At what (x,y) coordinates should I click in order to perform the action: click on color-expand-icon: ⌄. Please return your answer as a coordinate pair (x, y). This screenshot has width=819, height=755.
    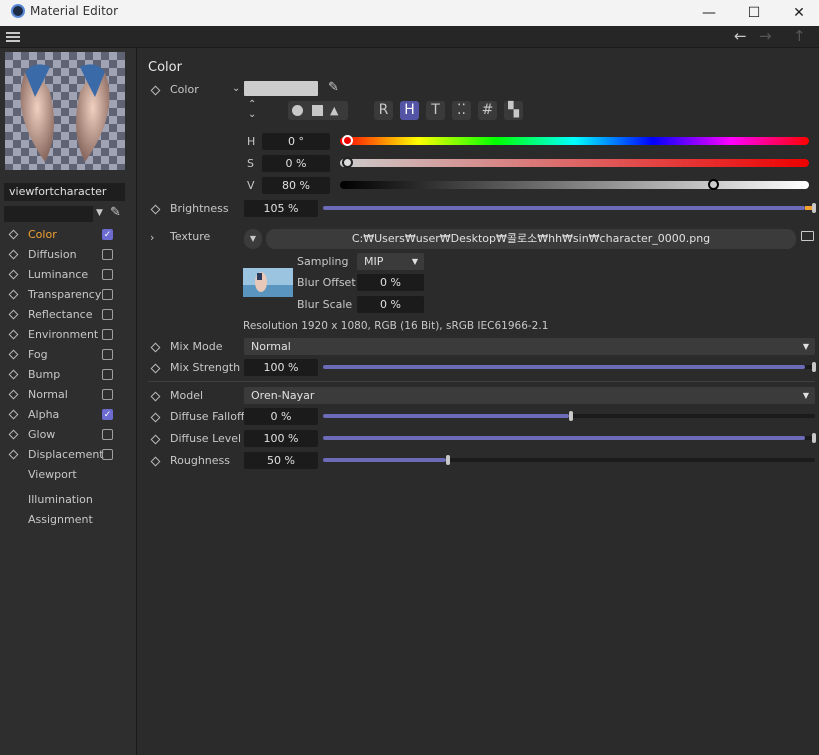
    Looking at the image, I should click on (236, 88).